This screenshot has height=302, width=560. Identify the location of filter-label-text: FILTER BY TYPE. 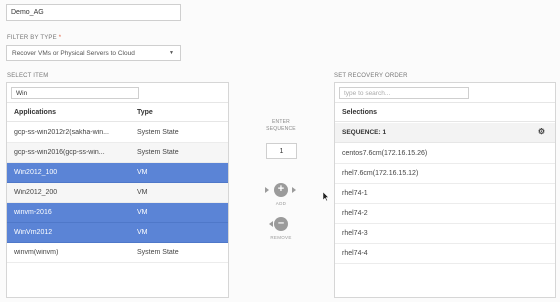
(32, 38).